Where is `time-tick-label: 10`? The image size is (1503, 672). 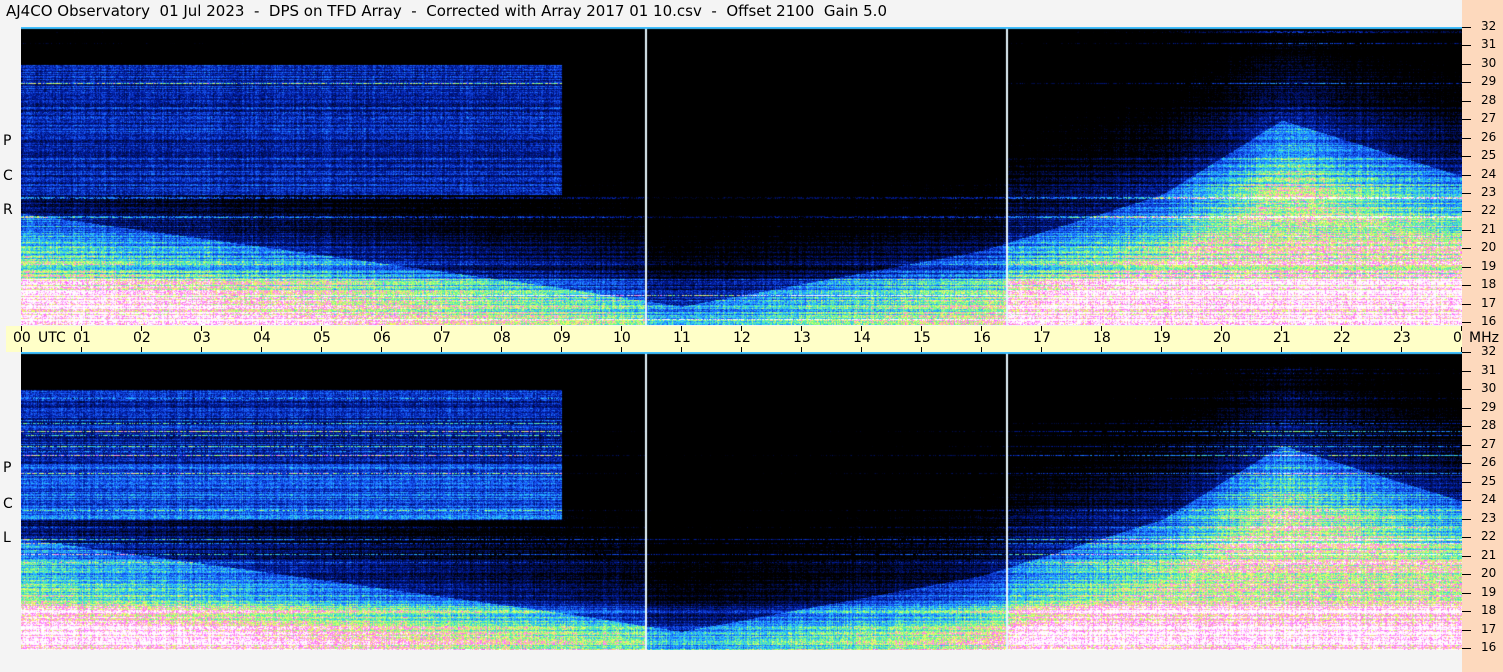
time-tick-label: 10 is located at coordinates (622, 338).